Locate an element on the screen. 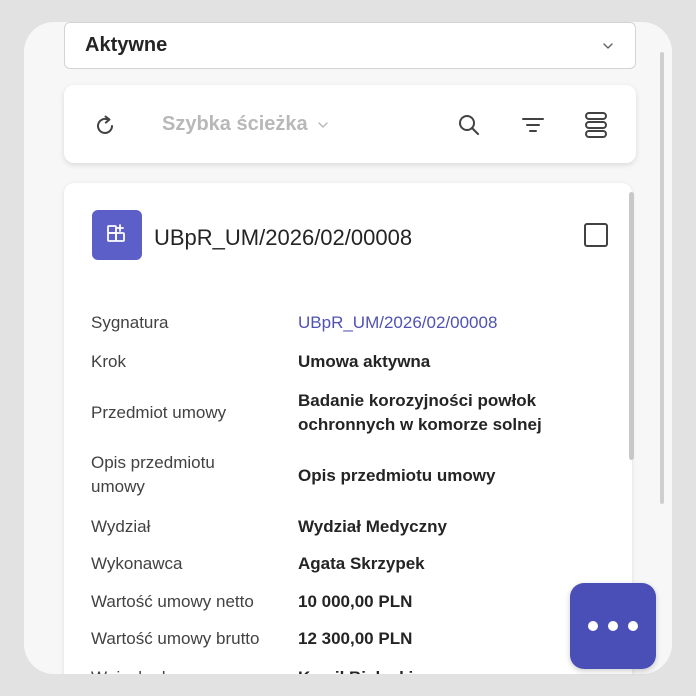 The width and height of the screenshot is (696, 696). page-scrollbar is located at coordinates (662, 278).